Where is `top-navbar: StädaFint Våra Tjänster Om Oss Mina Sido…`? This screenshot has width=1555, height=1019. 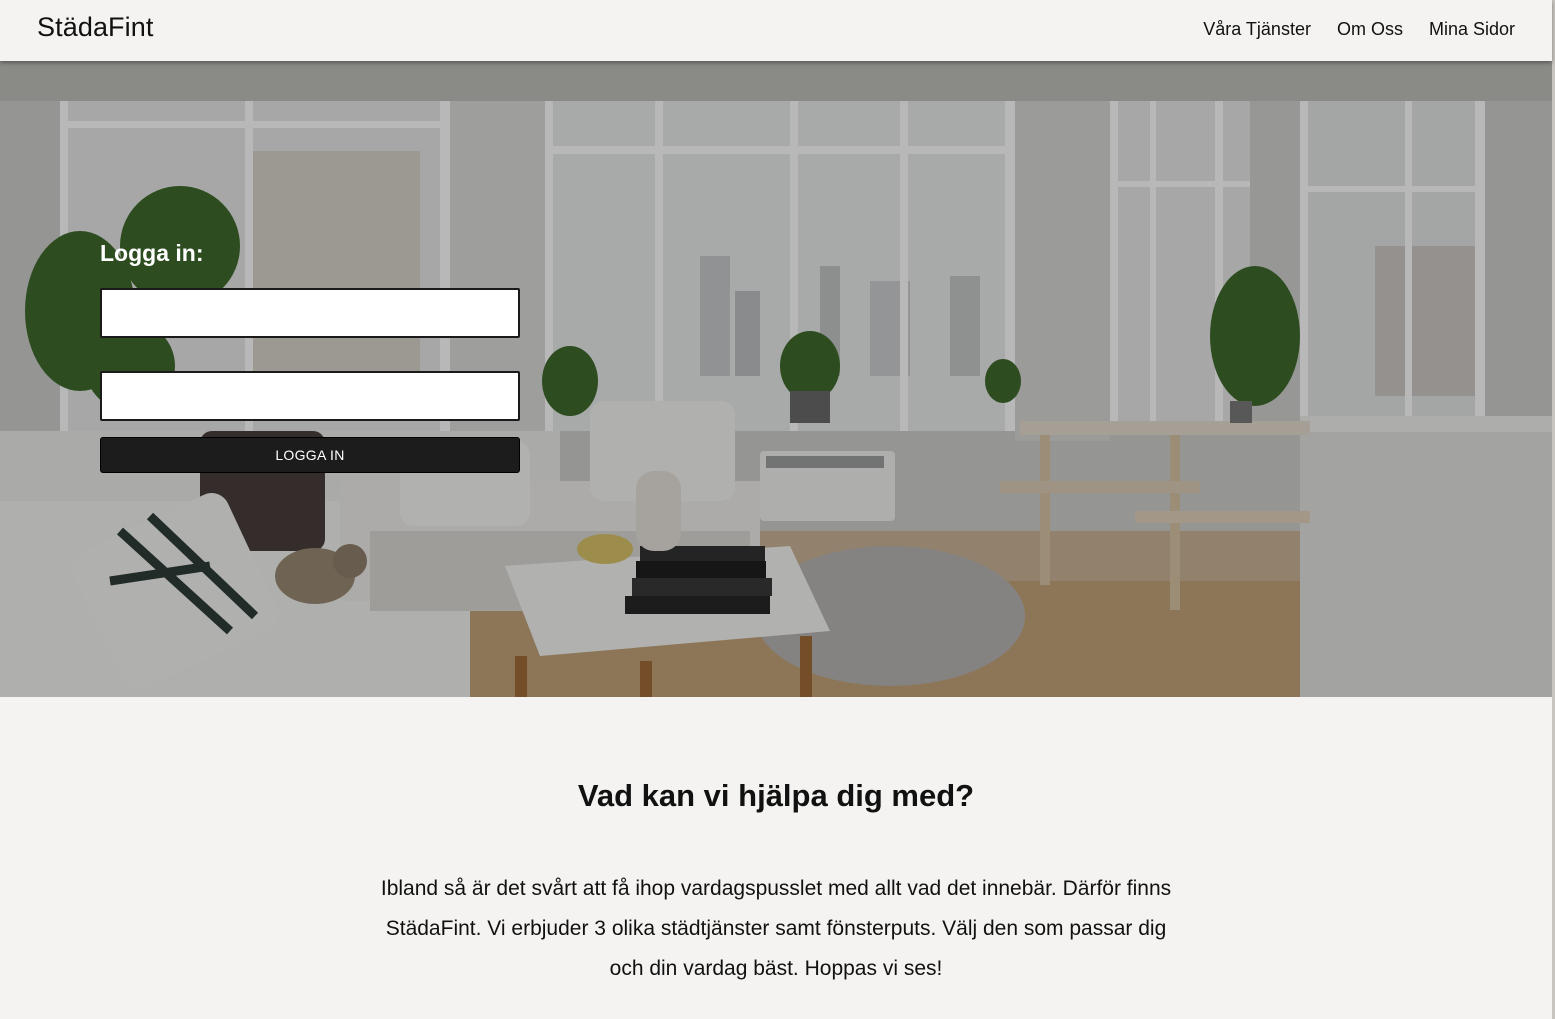
top-navbar: StädaFint Våra Tjänster Om Oss Mina Sido… is located at coordinates (776, 30).